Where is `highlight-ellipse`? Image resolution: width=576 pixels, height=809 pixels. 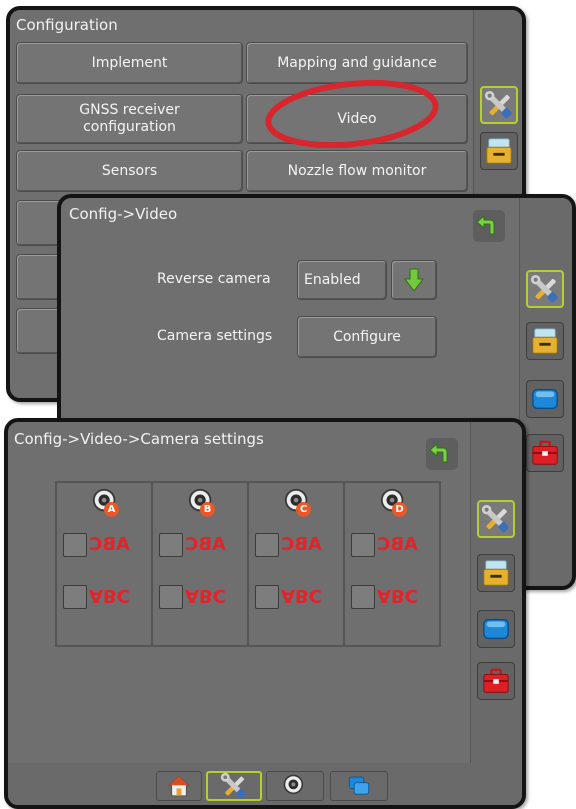 highlight-ellipse is located at coordinates (352, 114).